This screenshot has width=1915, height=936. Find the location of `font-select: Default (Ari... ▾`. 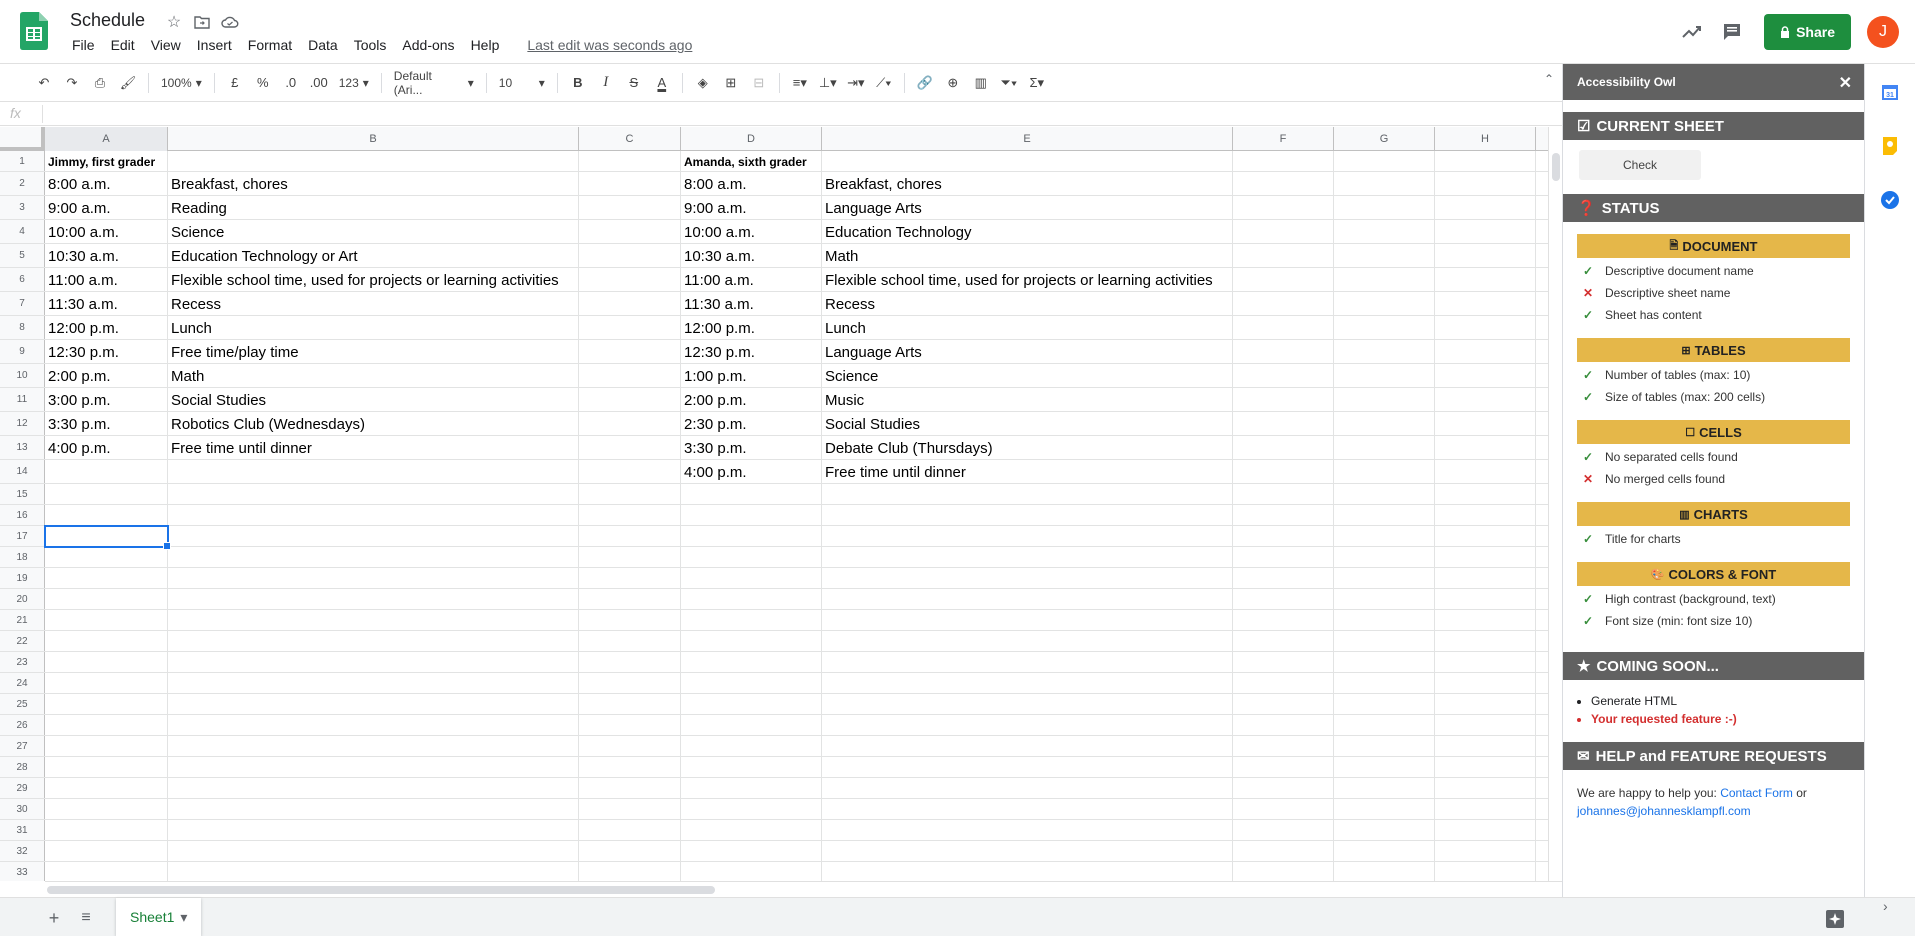

font-select: Default (Ari... ▾ is located at coordinates (434, 83).